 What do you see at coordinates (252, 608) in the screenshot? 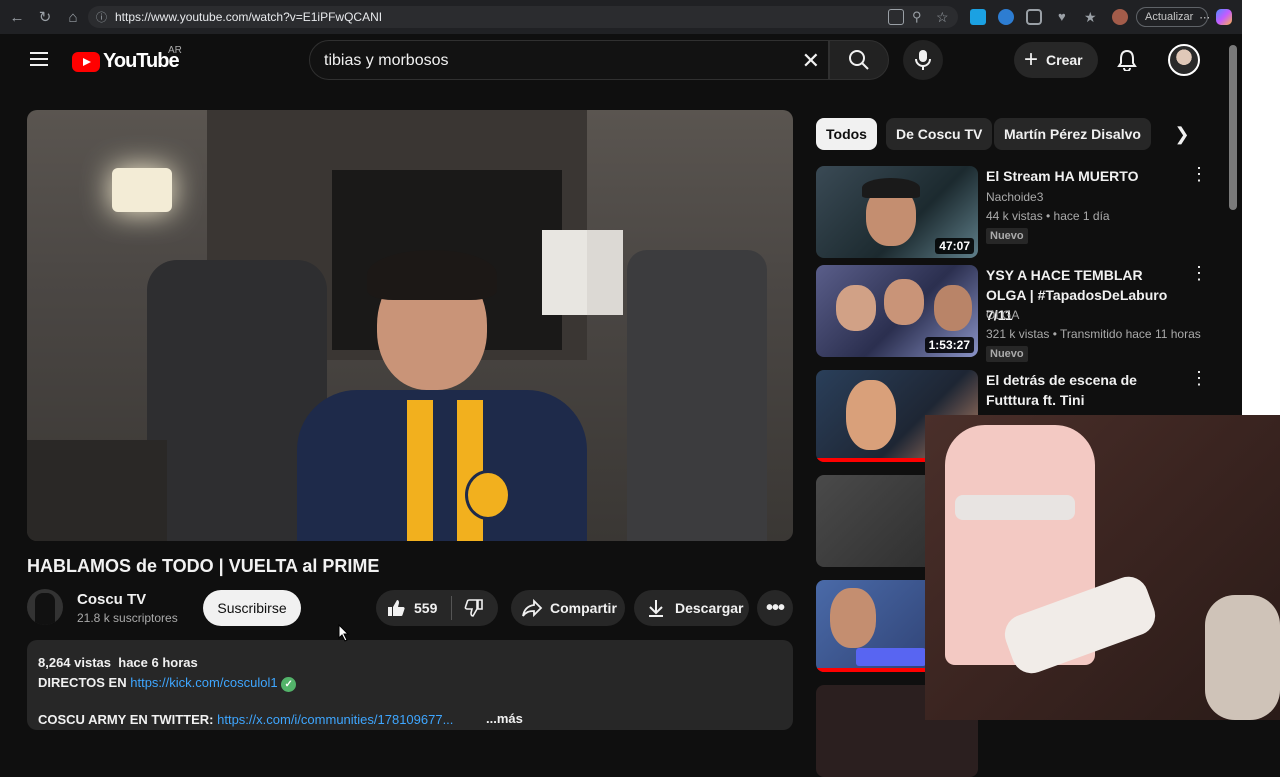
I see `subscribe-button: Suscribirse` at bounding box center [252, 608].